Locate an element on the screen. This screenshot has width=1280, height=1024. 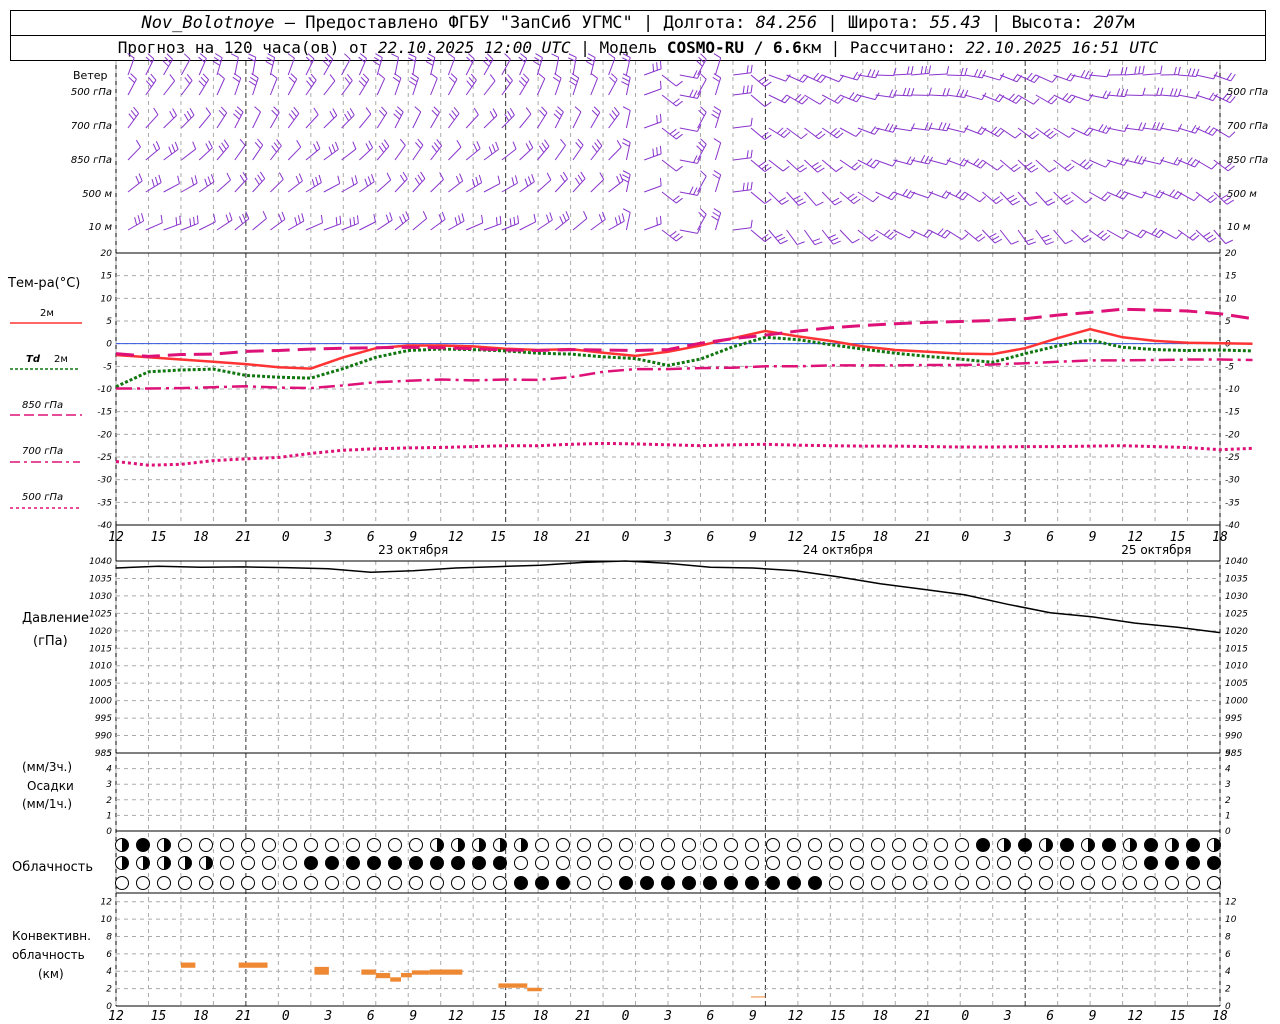
y-tick-label-right: -20 is located at coordinates (1232, 435).